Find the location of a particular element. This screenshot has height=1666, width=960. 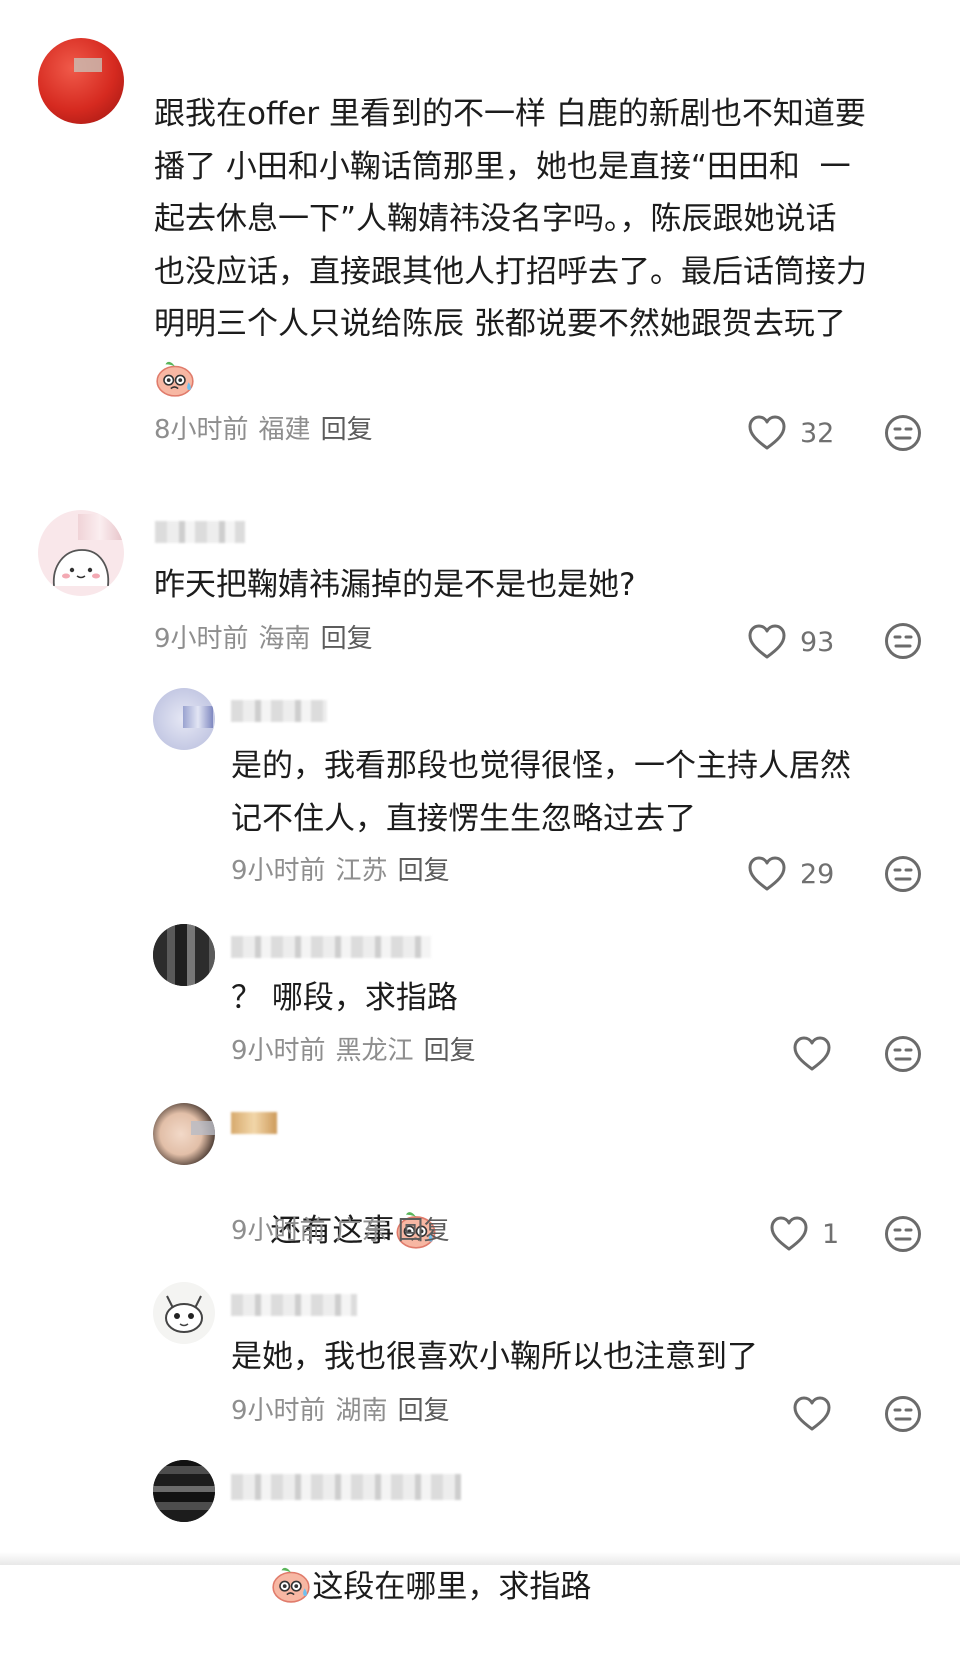

like-button: 93 is located at coordinates (791, 642).